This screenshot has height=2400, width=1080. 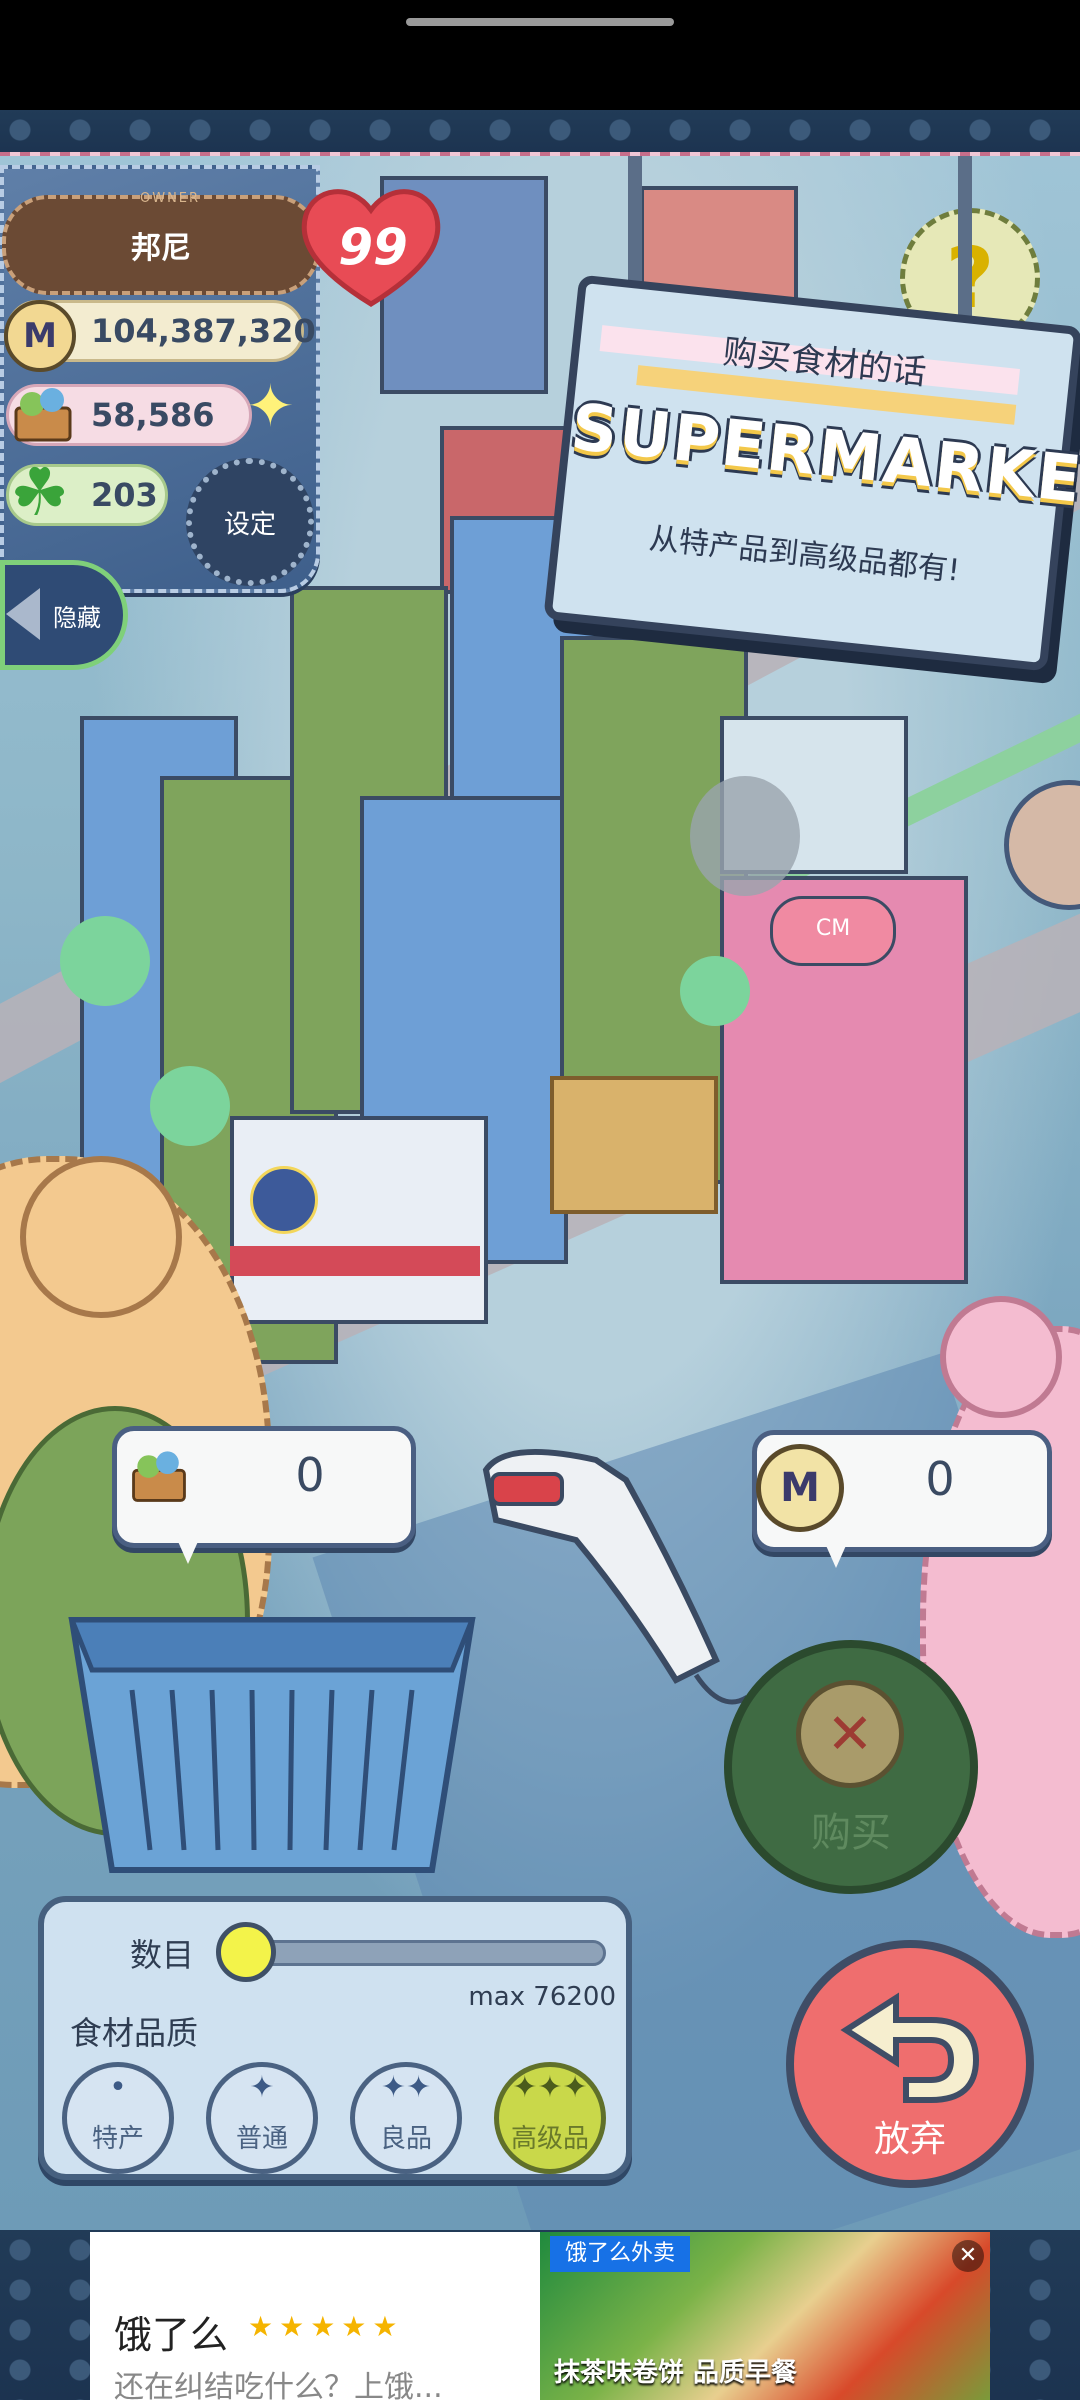 What do you see at coordinates (373, 247) in the screenshot?
I see `level-value: 99` at bounding box center [373, 247].